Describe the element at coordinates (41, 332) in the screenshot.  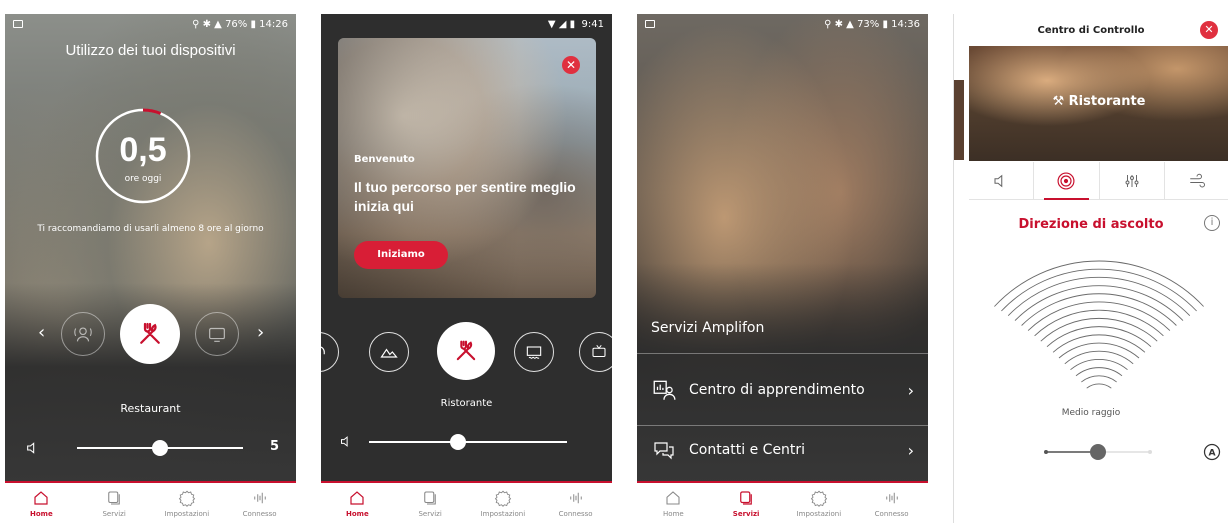
I see `chevron-left-icon: ‹` at that location.